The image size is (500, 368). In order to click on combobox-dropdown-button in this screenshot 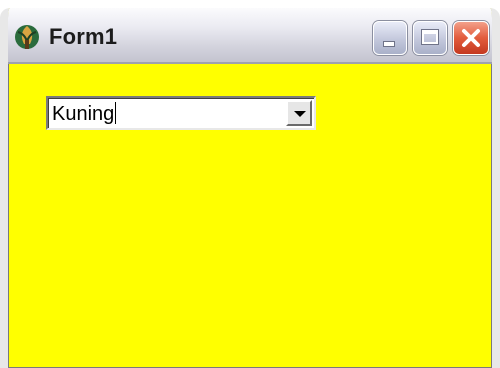, I will do `click(299, 113)`.